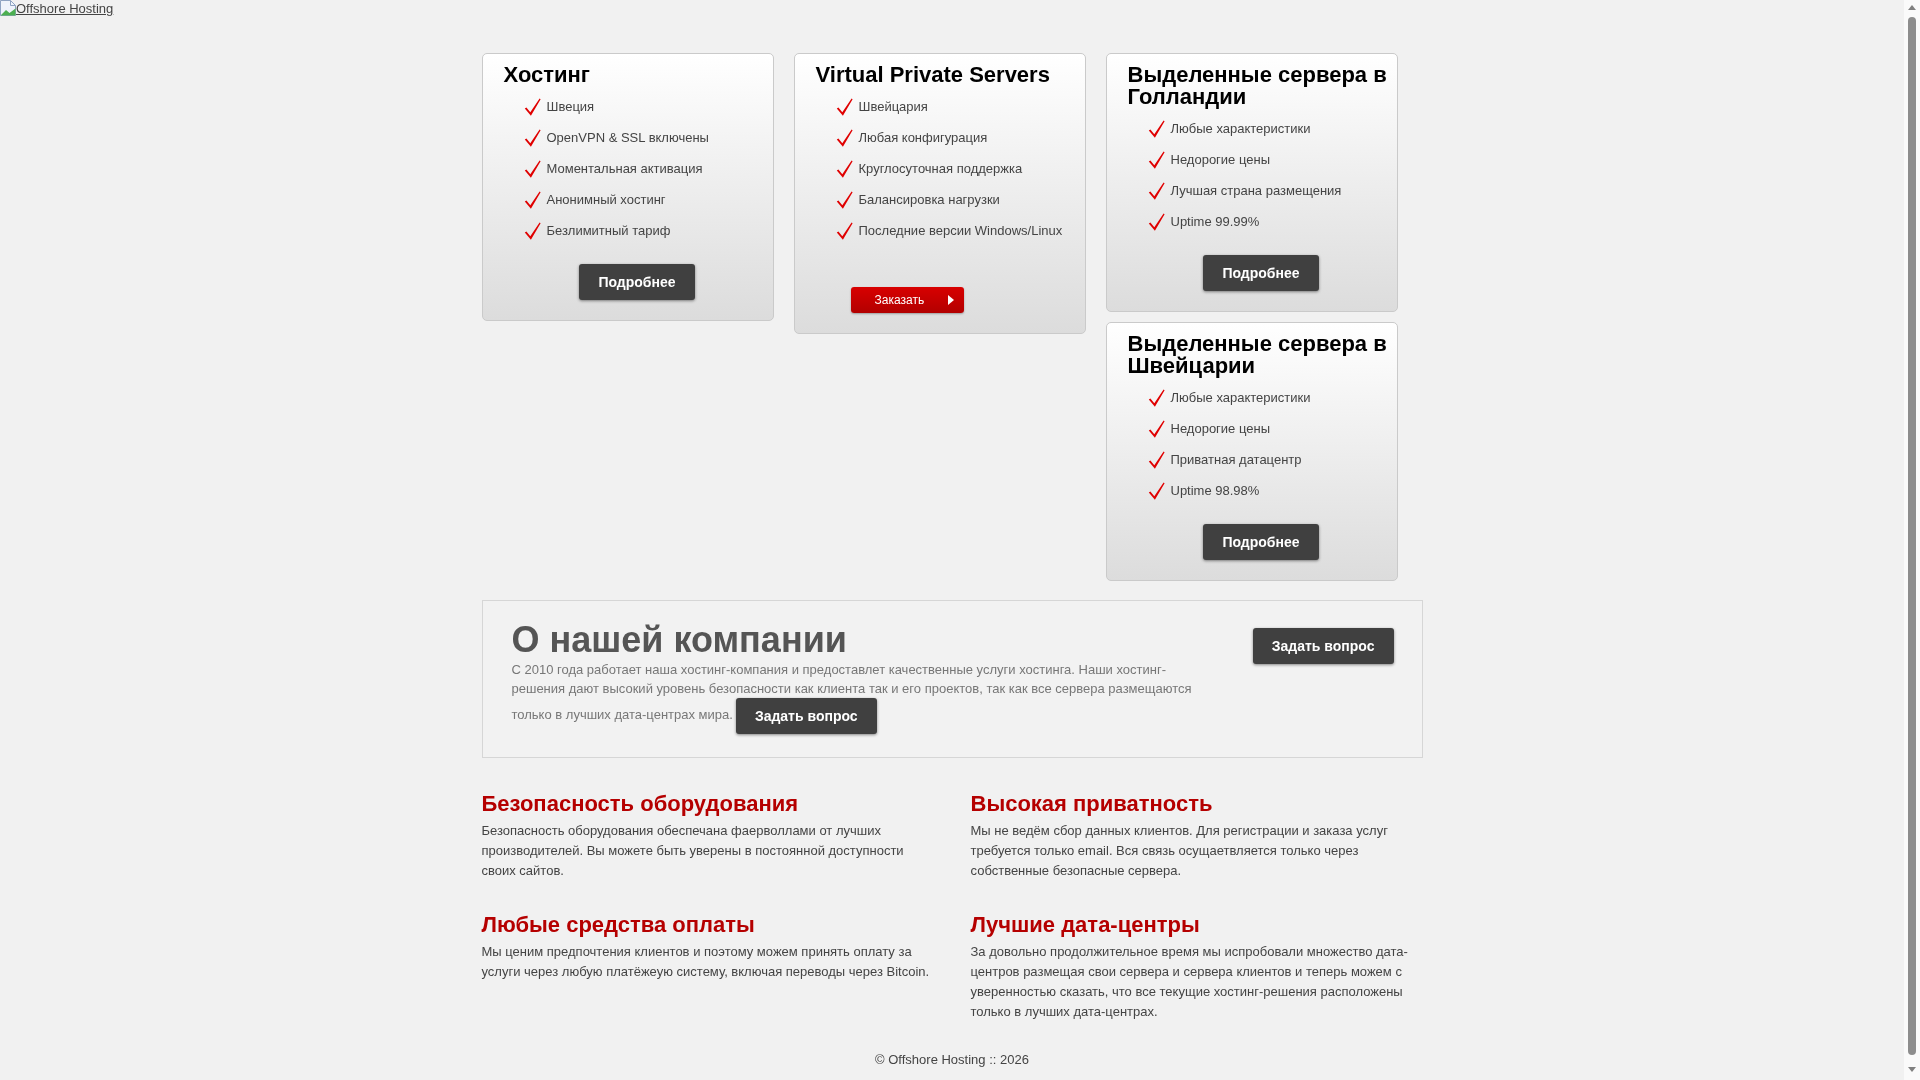 The image size is (1920, 1080). What do you see at coordinates (1912, 536) in the screenshot?
I see `scrollbar-thumb` at bounding box center [1912, 536].